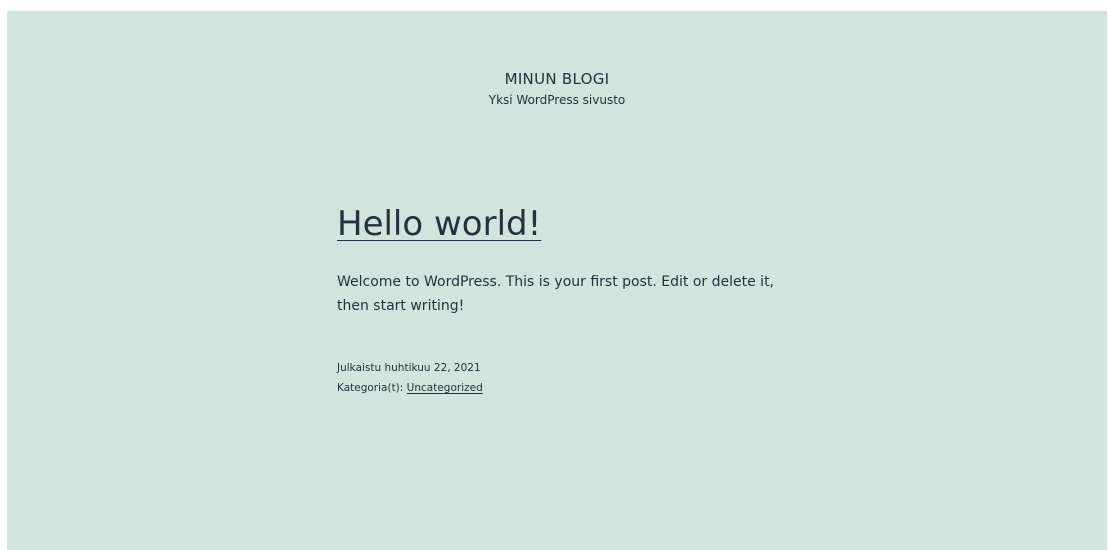  I want to click on categories-label: Kategoria(t):, so click(370, 388).